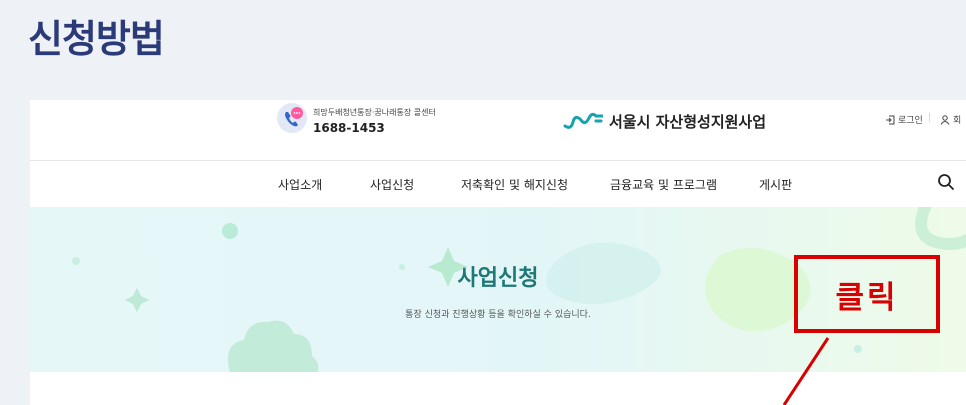 The image size is (966, 405). What do you see at coordinates (867, 297) in the screenshot?
I see `click-callout-label: 클릭` at bounding box center [867, 297].